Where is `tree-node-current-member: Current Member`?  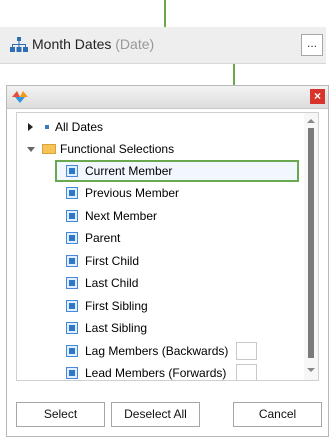 tree-node-current-member: Current Member is located at coordinates (176, 171).